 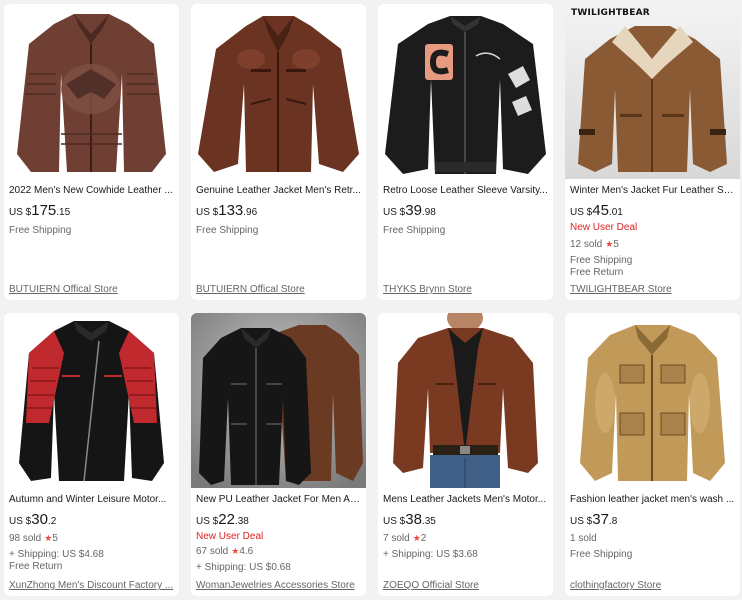 I want to click on price-integer: 39, so click(x=413, y=210).